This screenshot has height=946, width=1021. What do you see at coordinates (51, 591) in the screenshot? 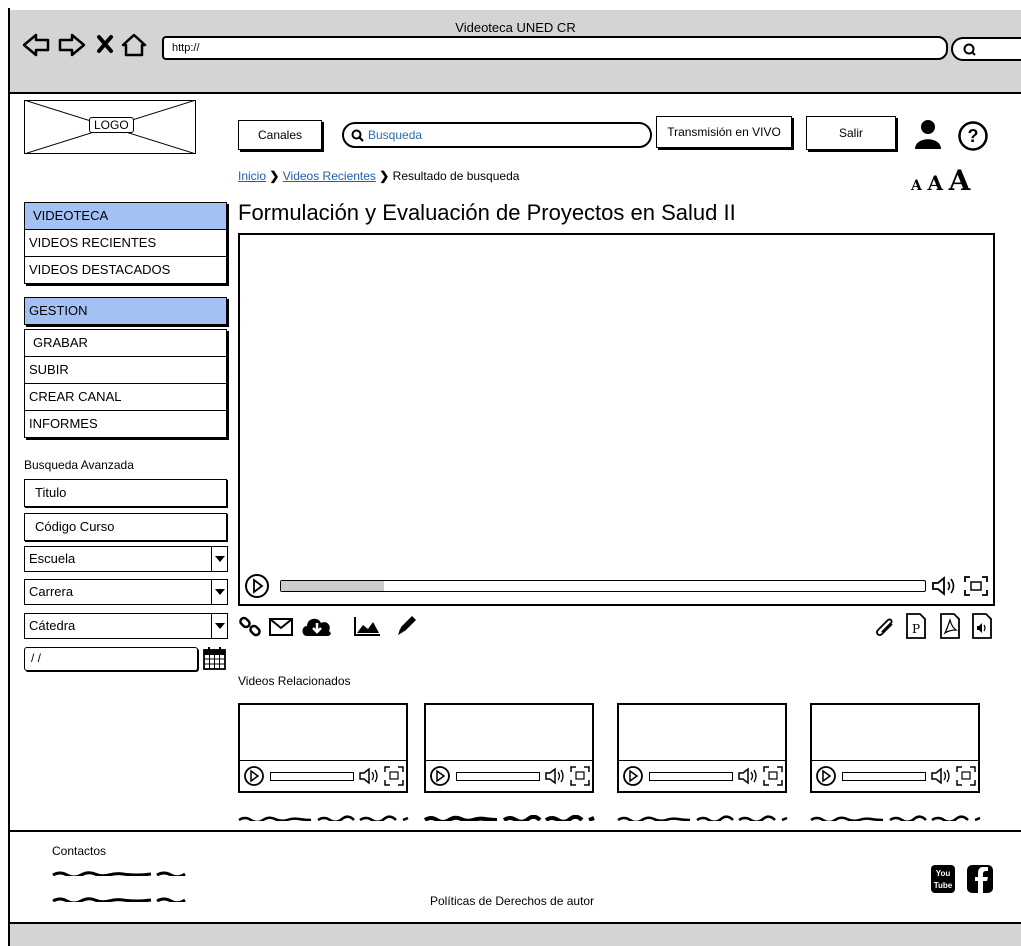
I see `career-select-value: Carrera` at bounding box center [51, 591].